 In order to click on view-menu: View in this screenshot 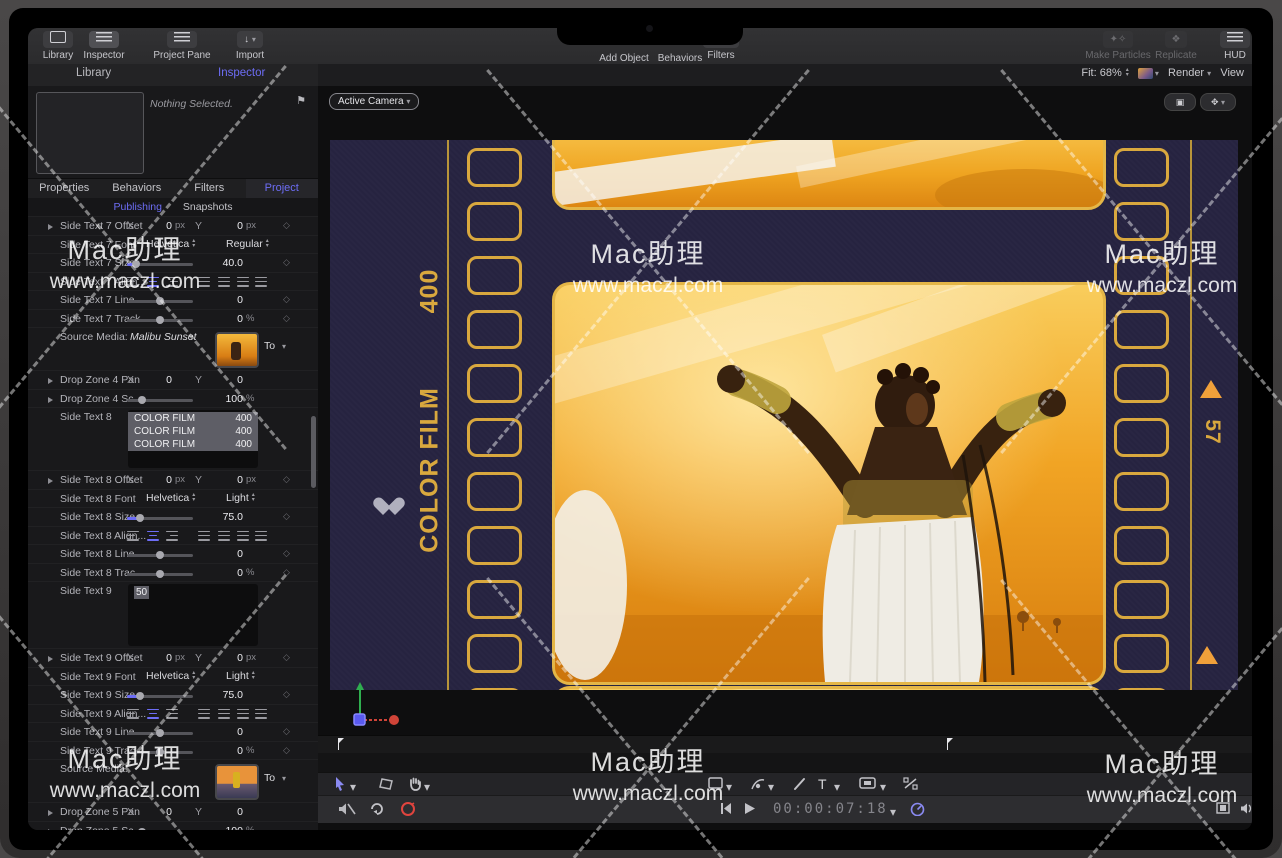, I will do `click(1232, 73)`.